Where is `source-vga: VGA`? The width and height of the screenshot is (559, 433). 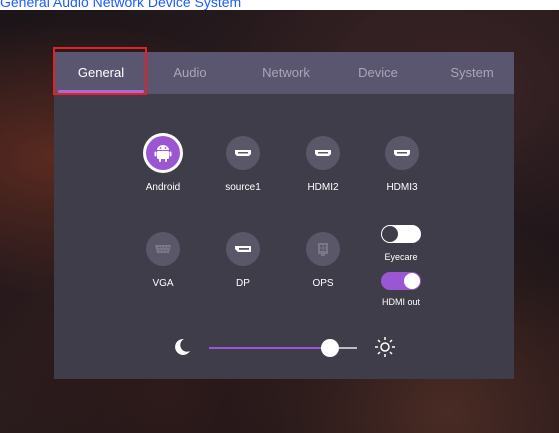
source-vga: VGA is located at coordinates (163, 260).